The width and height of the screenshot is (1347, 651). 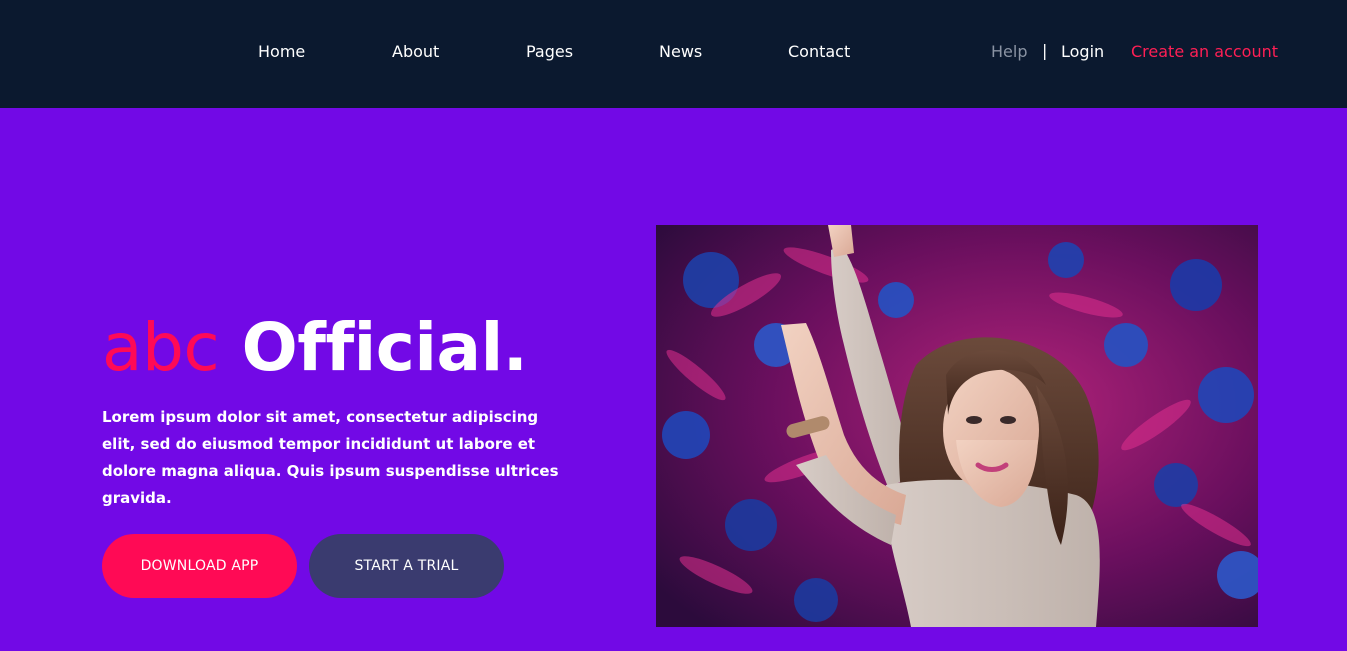 I want to click on download-app-button: DOWNLOAD APP, so click(x=199, y=566).